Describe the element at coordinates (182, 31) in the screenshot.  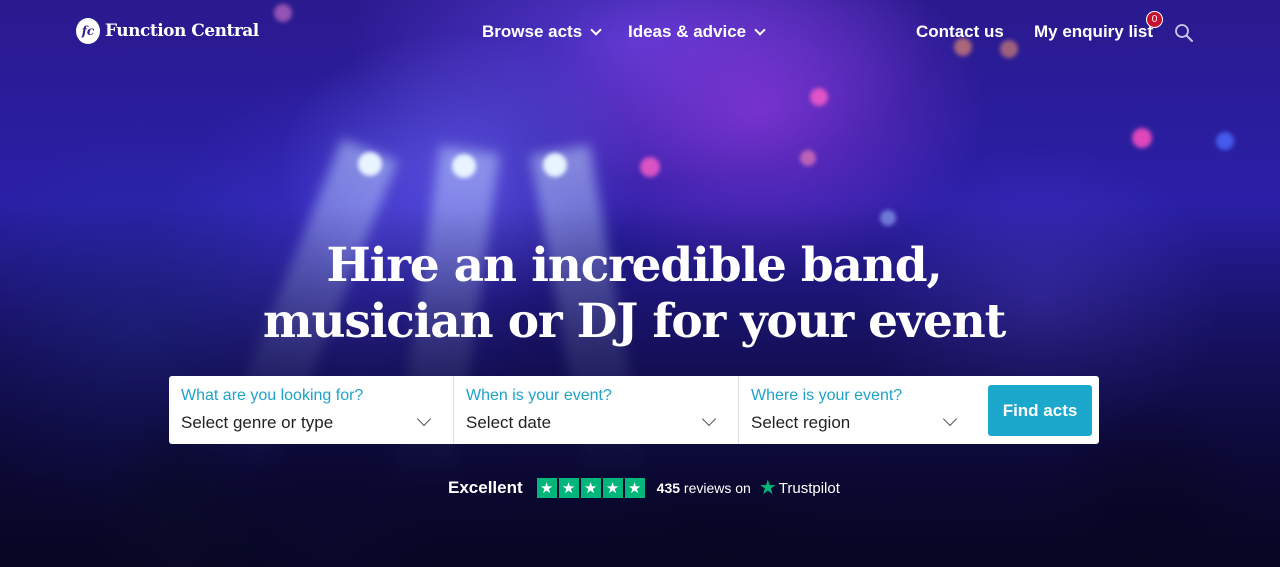
I see `brand-name: Function Central` at that location.